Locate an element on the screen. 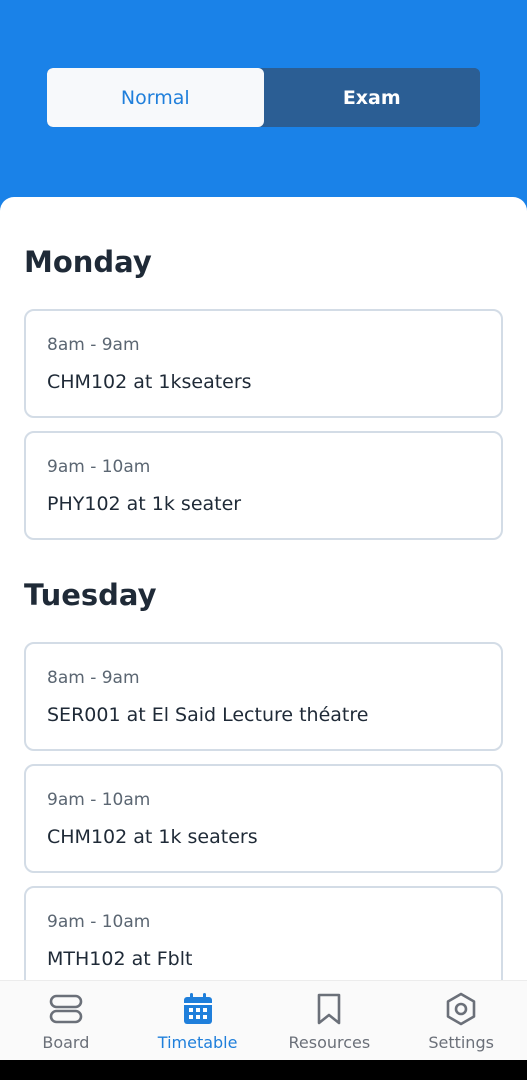 Image resolution: width=527 pixels, height=1080 pixels. bookmark-icon is located at coordinates (329, 1009).